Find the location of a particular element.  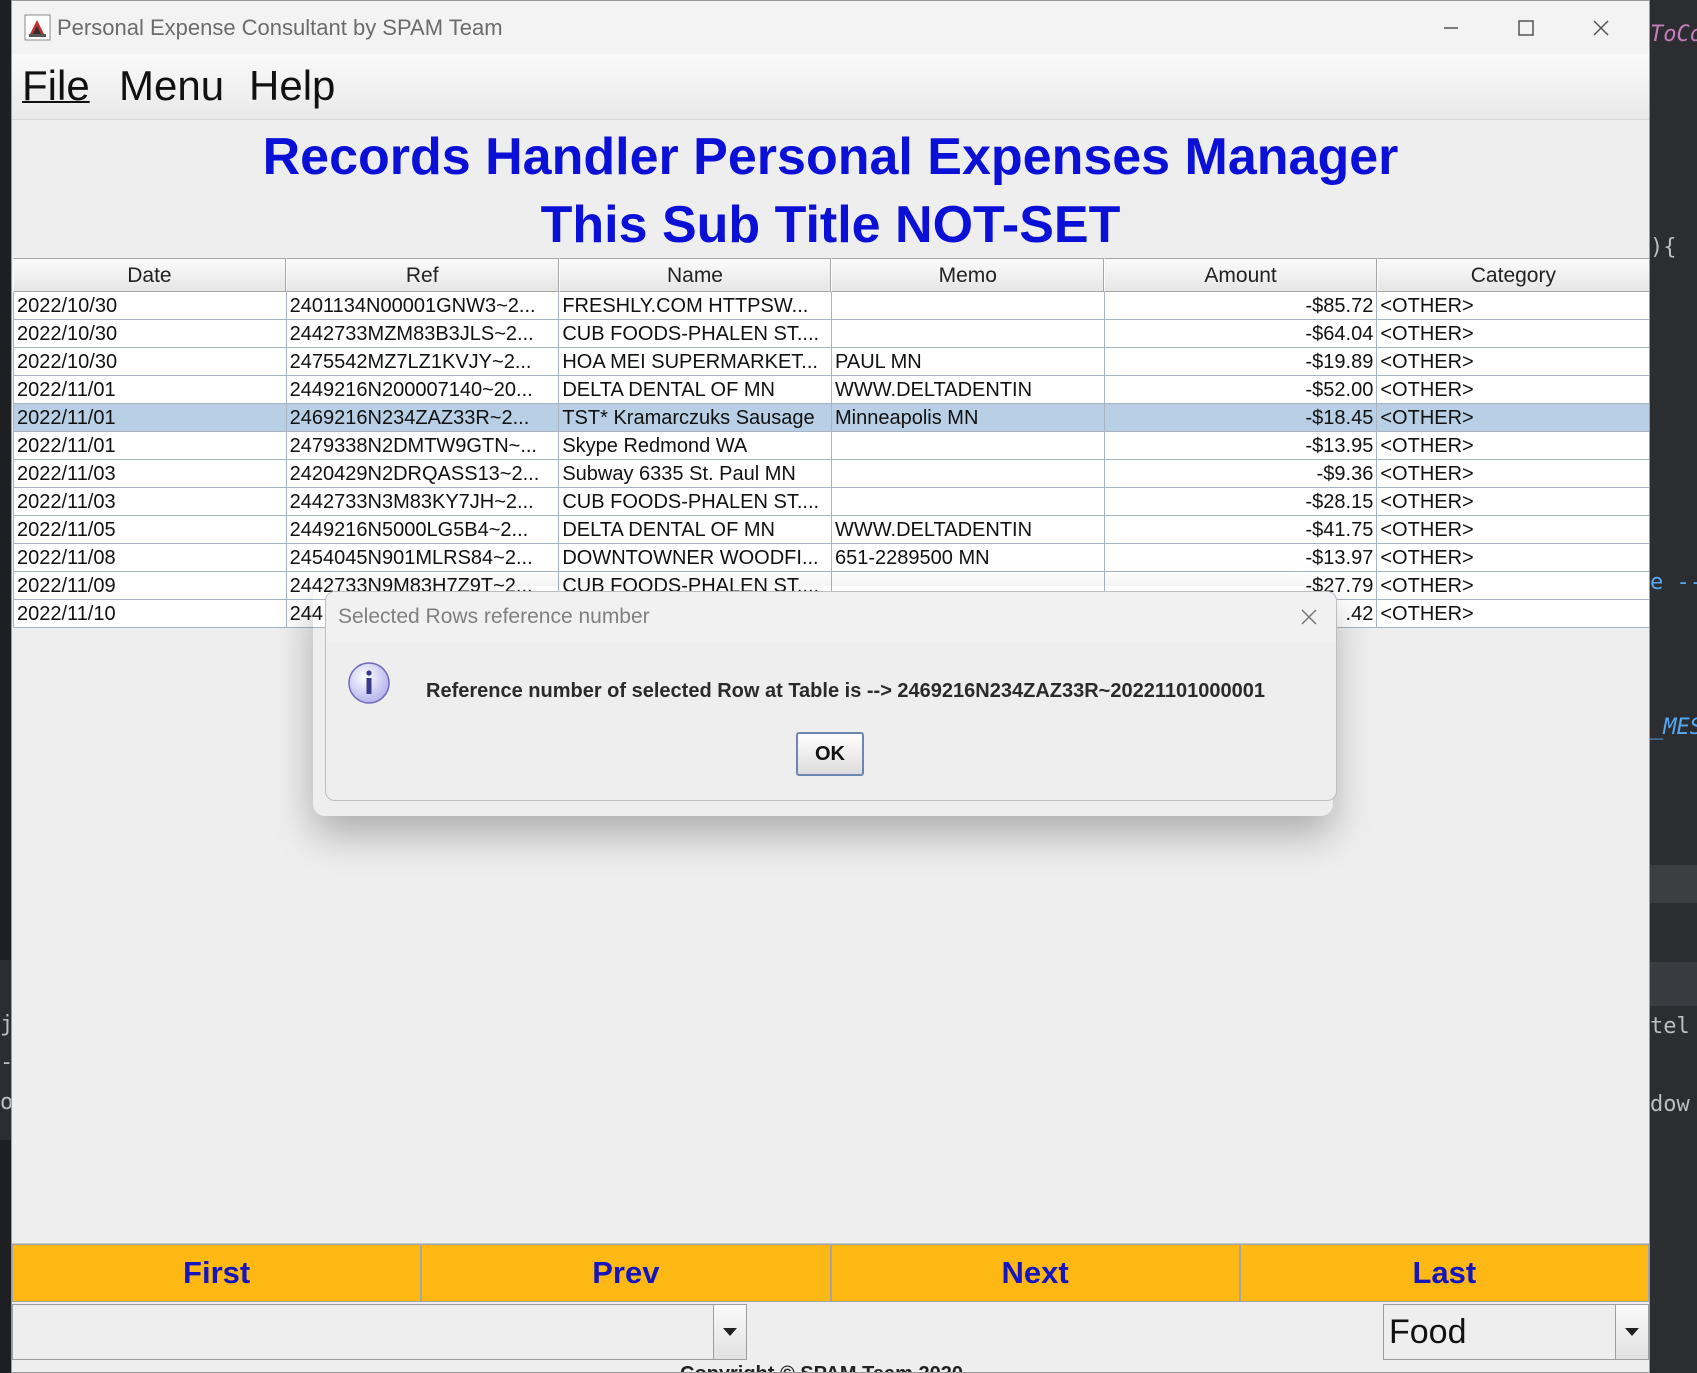

table-cell-amount: -$13.95 is located at coordinates (1241, 446).